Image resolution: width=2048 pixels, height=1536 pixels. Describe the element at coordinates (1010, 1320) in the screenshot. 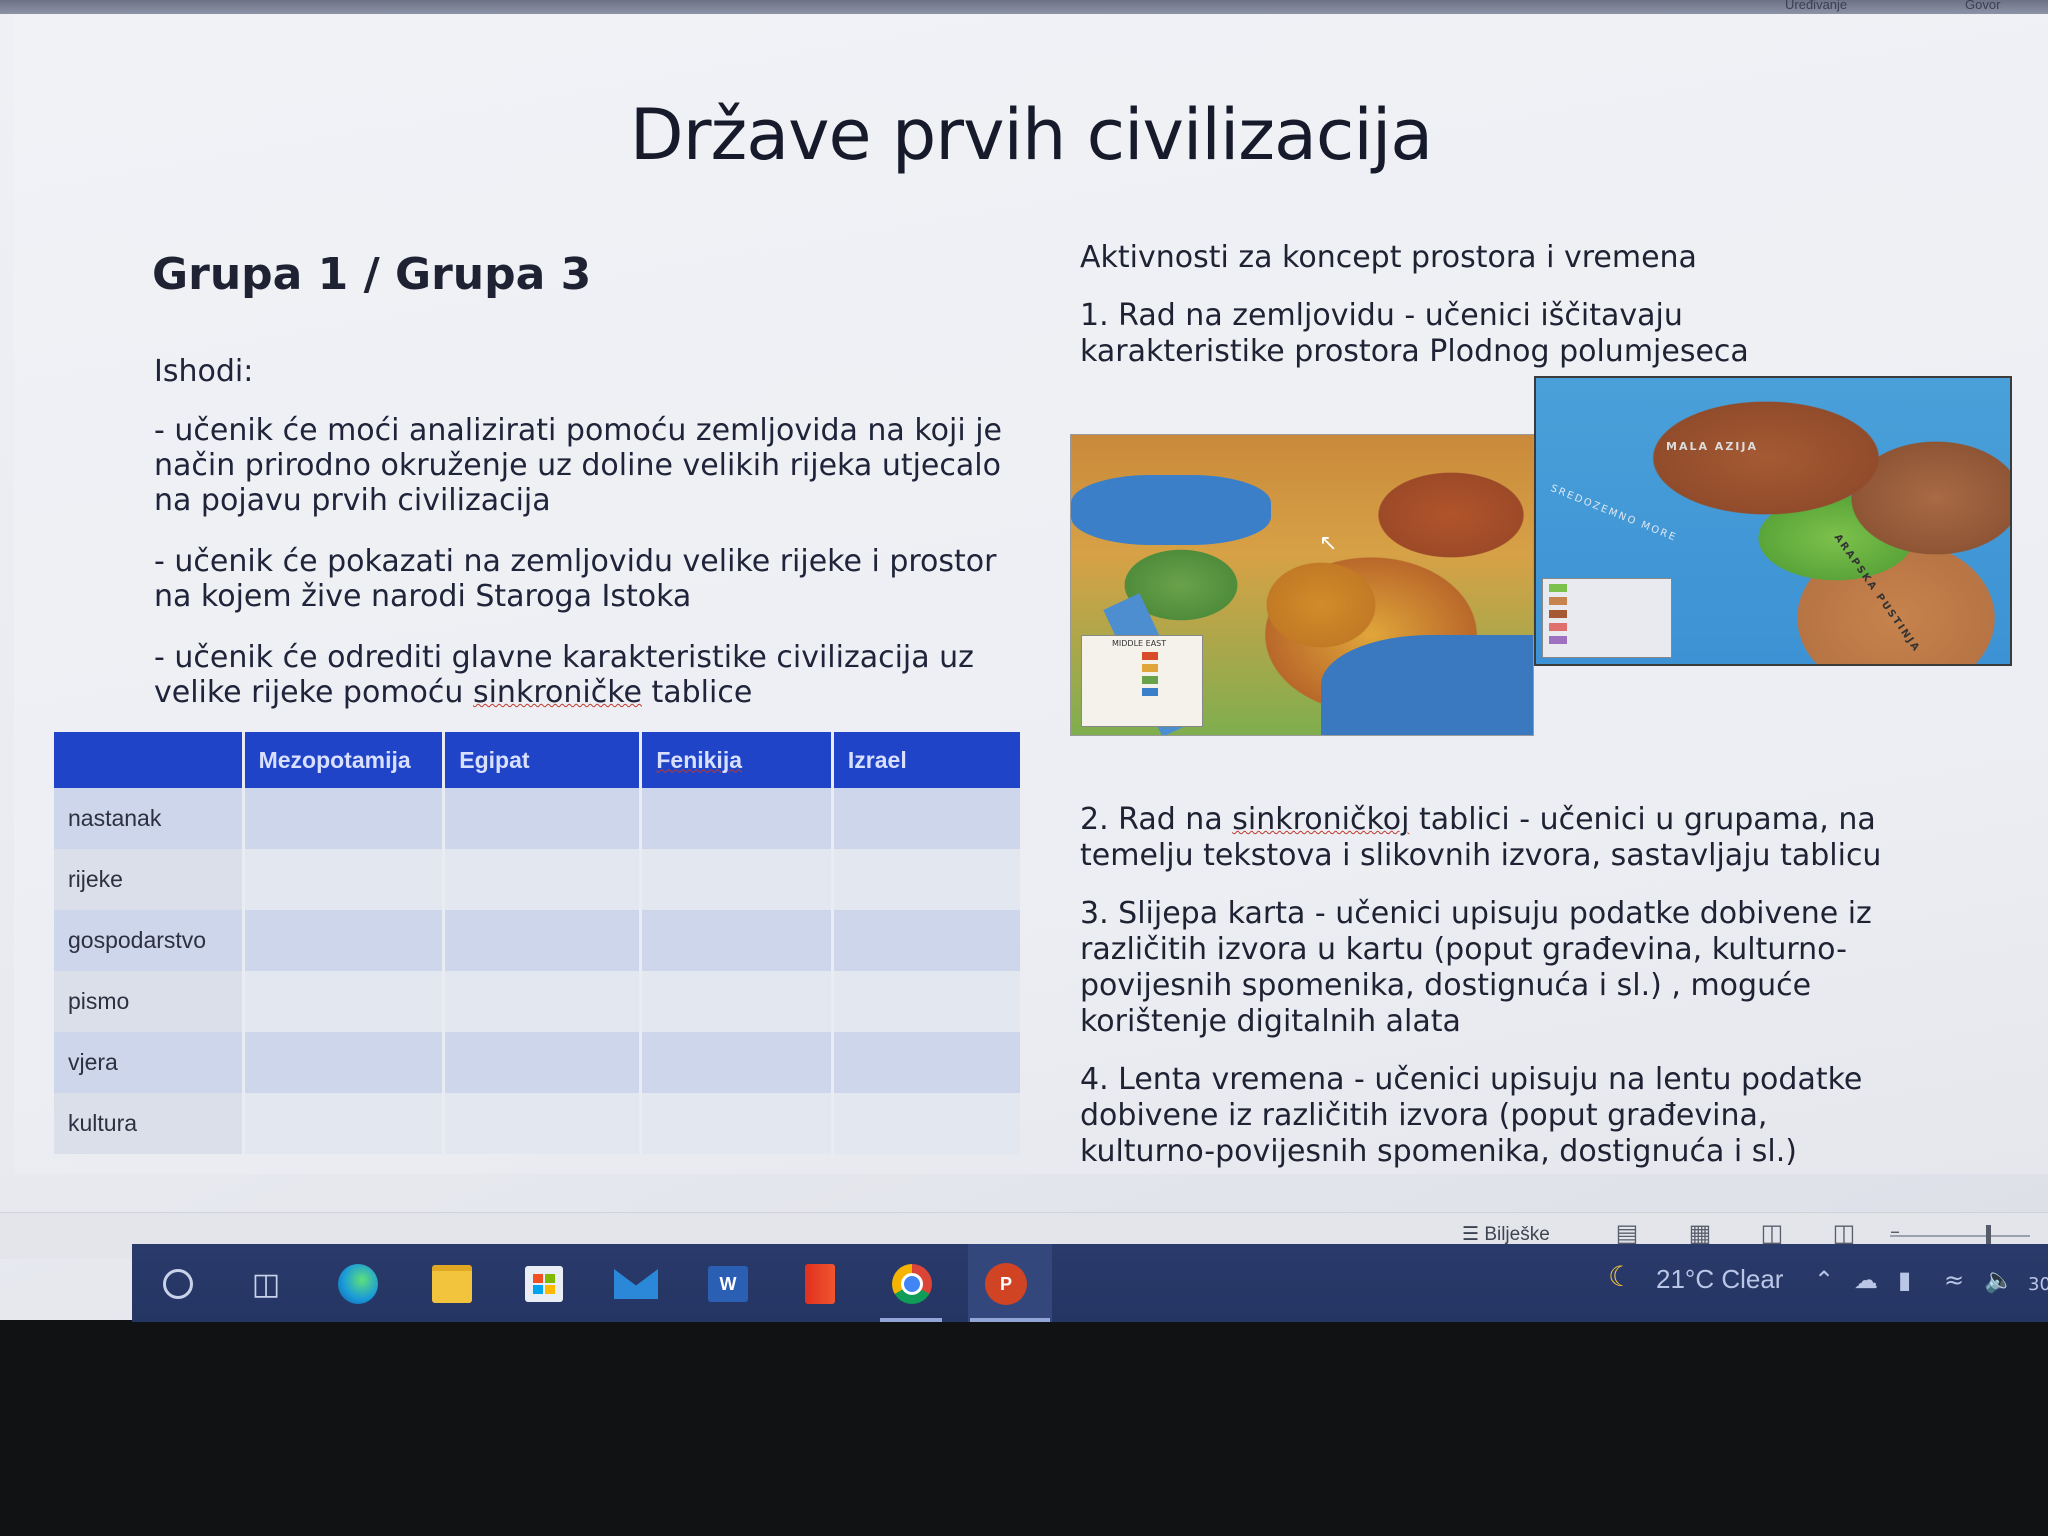

I see `powerpoint-active-indicator` at that location.